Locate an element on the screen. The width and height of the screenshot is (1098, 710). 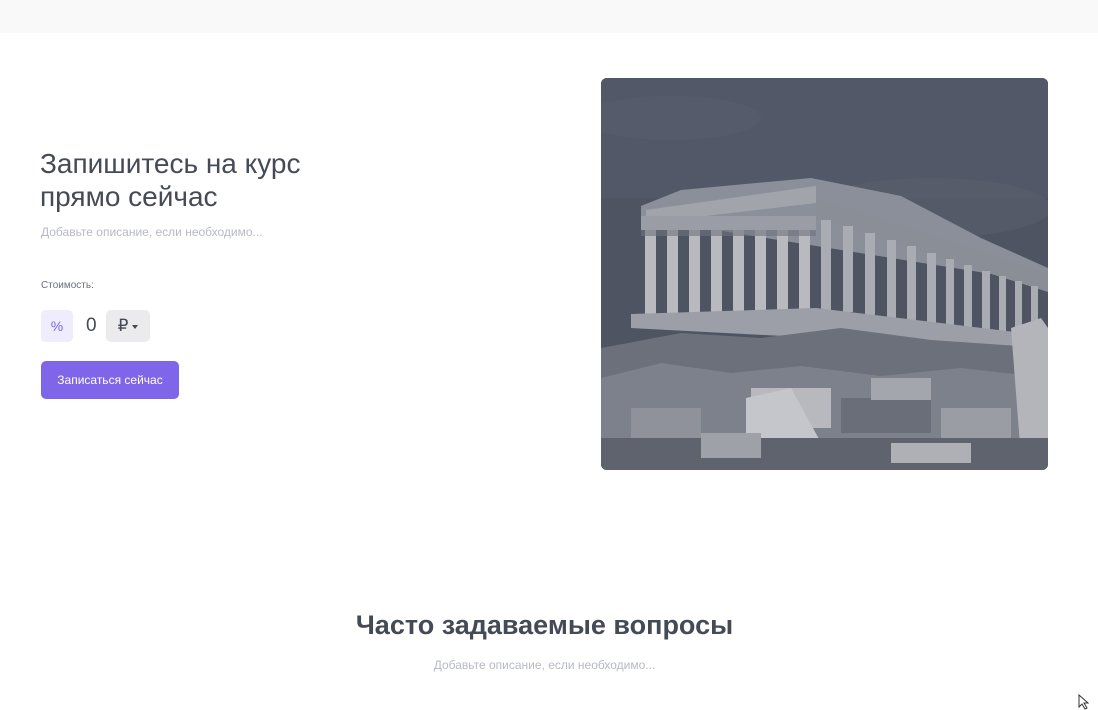
discount-button: % is located at coordinates (57, 326).